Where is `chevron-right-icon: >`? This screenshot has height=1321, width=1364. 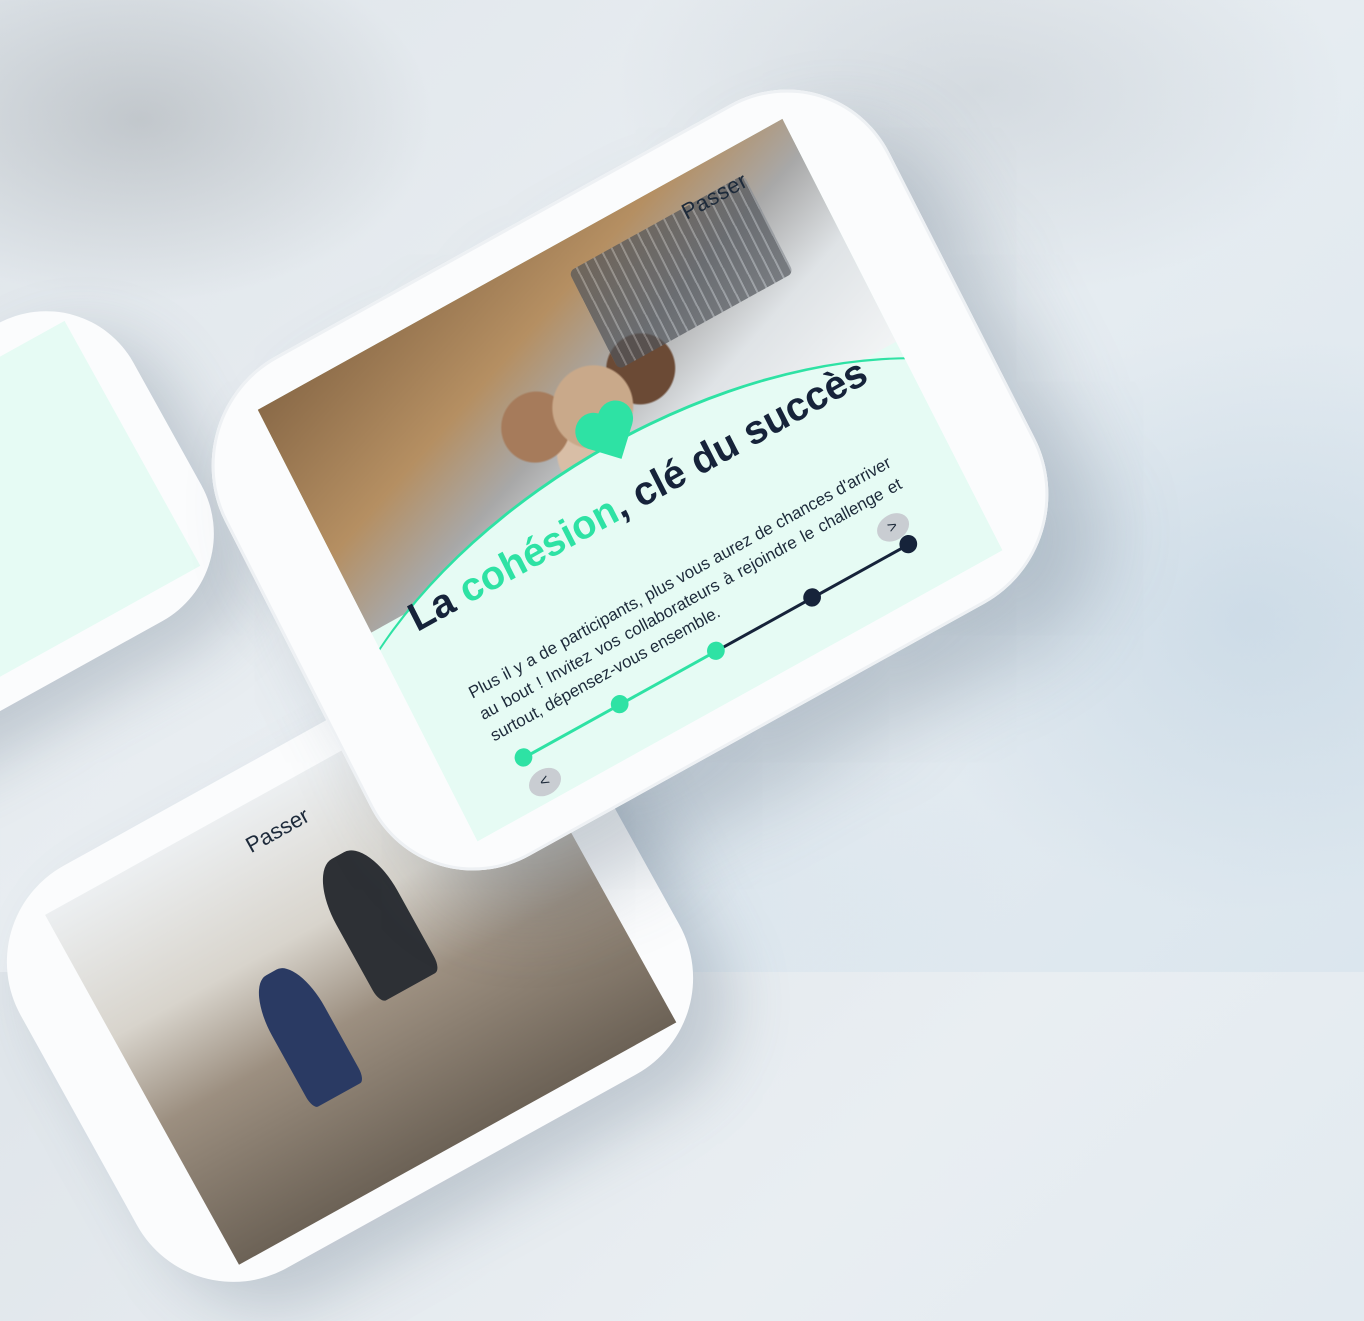 chevron-right-icon: > is located at coordinates (892, 527).